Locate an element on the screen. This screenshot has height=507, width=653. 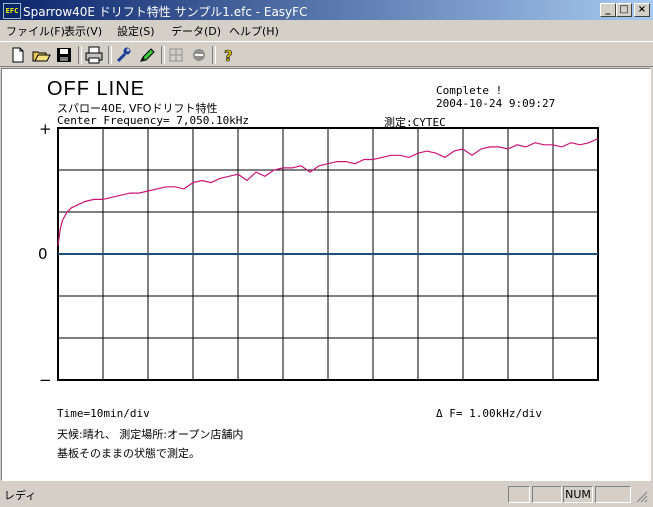
grid-icon is located at coordinates (176, 55).